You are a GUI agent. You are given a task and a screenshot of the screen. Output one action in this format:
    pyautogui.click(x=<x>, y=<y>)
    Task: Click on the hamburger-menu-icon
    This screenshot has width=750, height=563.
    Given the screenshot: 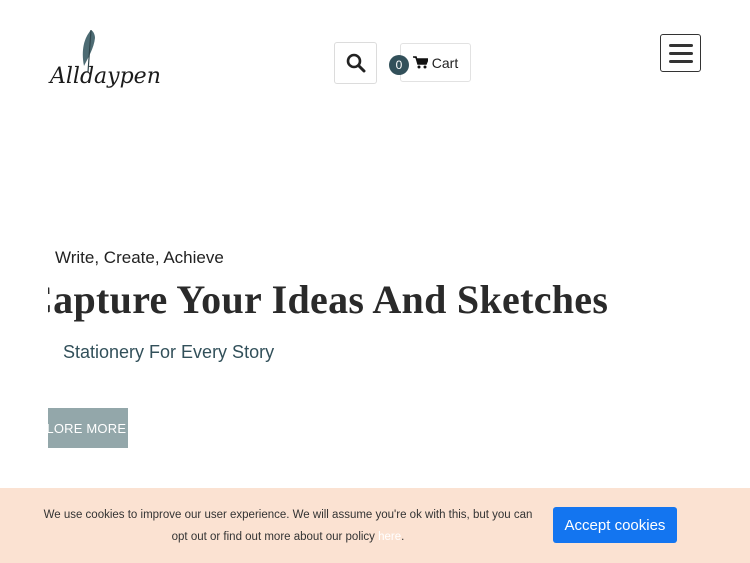 What is the action you would take?
    pyautogui.click(x=680, y=45)
    